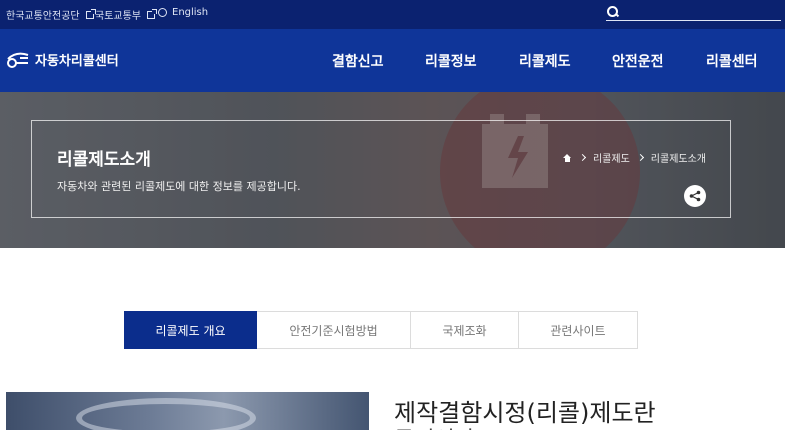 The width and height of the screenshot is (785, 430). What do you see at coordinates (611, 157) in the screenshot?
I see `breadcrumb-item: 리콜제도` at bounding box center [611, 157].